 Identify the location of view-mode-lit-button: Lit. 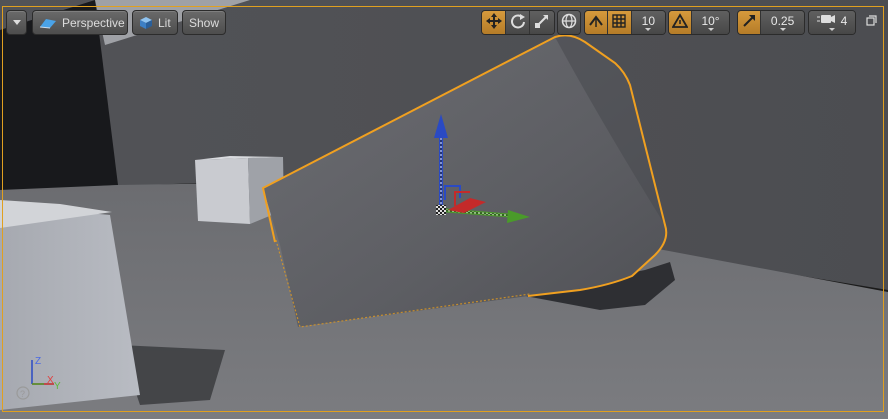
(155, 22).